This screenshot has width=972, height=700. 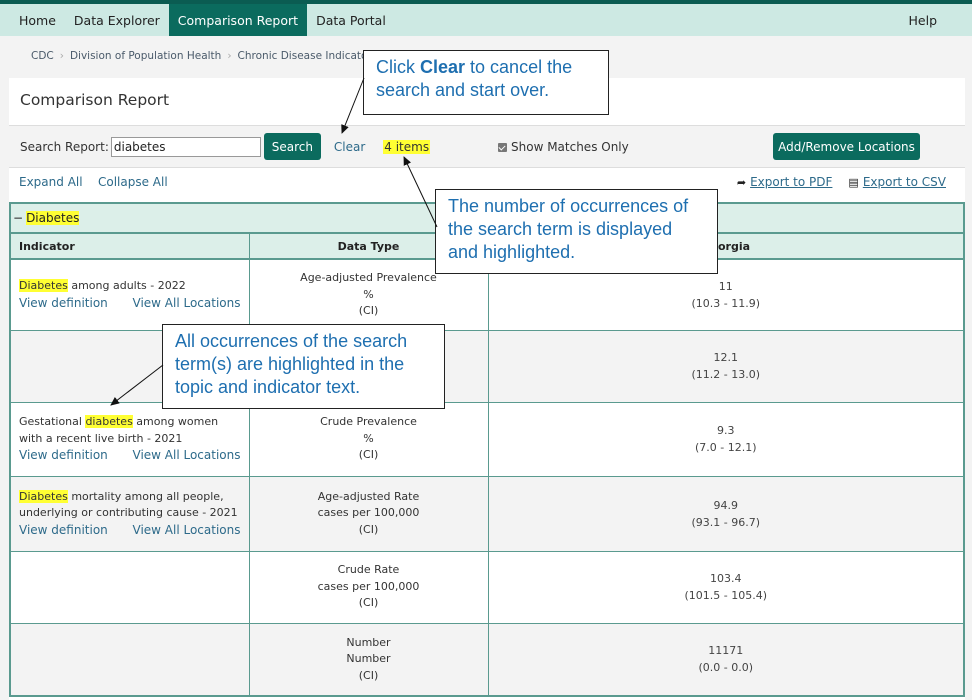 What do you see at coordinates (407, 146) in the screenshot?
I see `match-count-badge: 4 items` at bounding box center [407, 146].